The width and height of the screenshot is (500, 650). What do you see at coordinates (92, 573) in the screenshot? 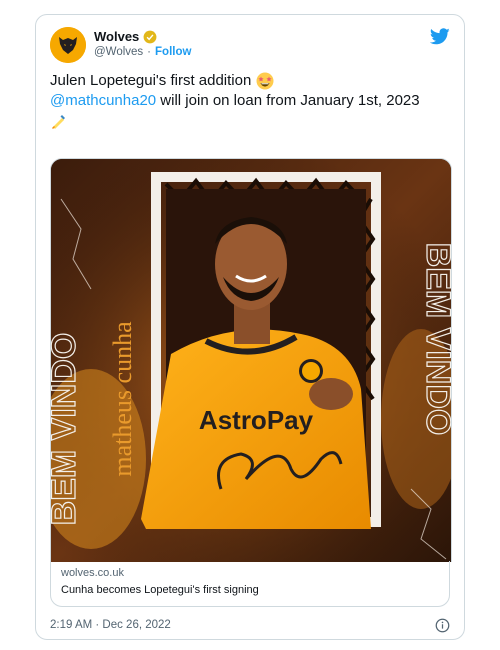
I see `link-domain: wolves.co.uk` at bounding box center [92, 573].